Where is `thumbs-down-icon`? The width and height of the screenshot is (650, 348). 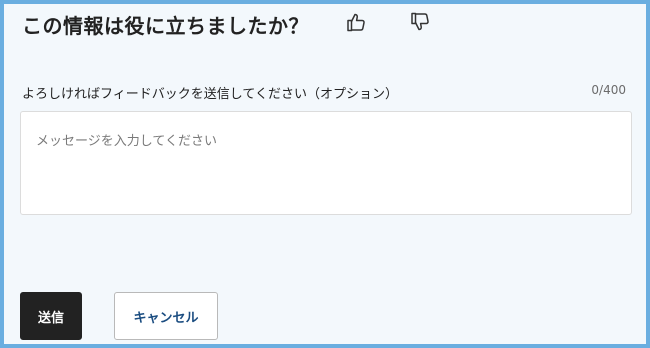 thumbs-down-icon is located at coordinates (420, 22).